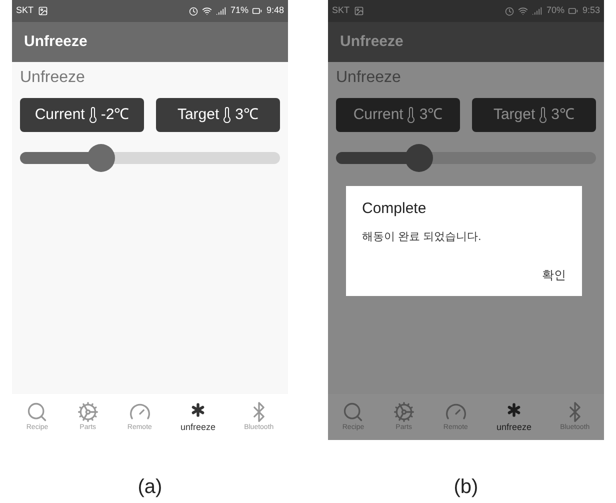 Image resolution: width=616 pixels, height=503 pixels. Describe the element at coordinates (239, 11) in the screenshot. I see `battery-percent: 71%` at that location.